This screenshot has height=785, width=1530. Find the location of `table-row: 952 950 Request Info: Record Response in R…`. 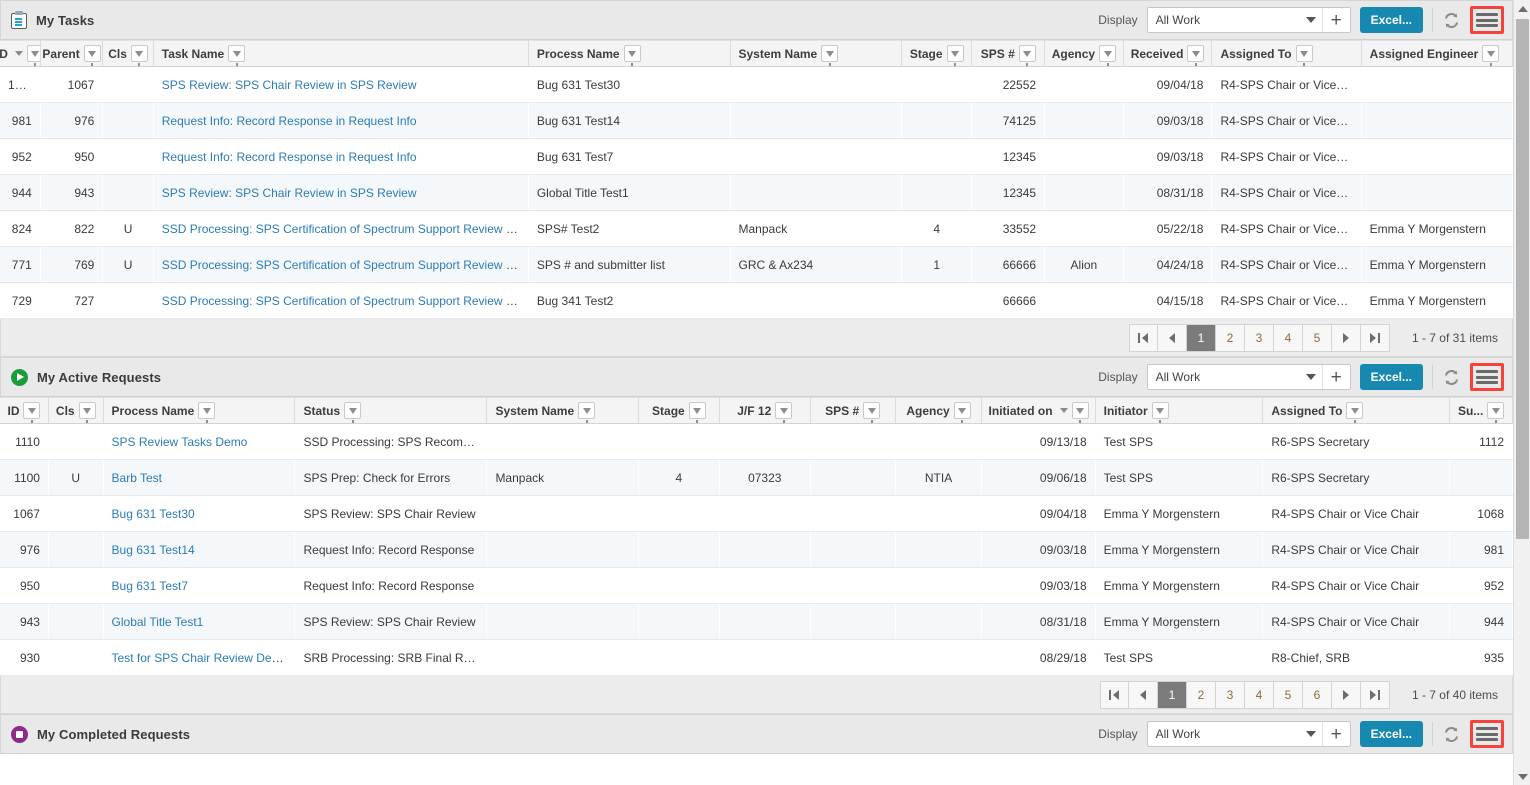

table-row: 952 950 Request Info: Record Response in R… is located at coordinates (756, 156).